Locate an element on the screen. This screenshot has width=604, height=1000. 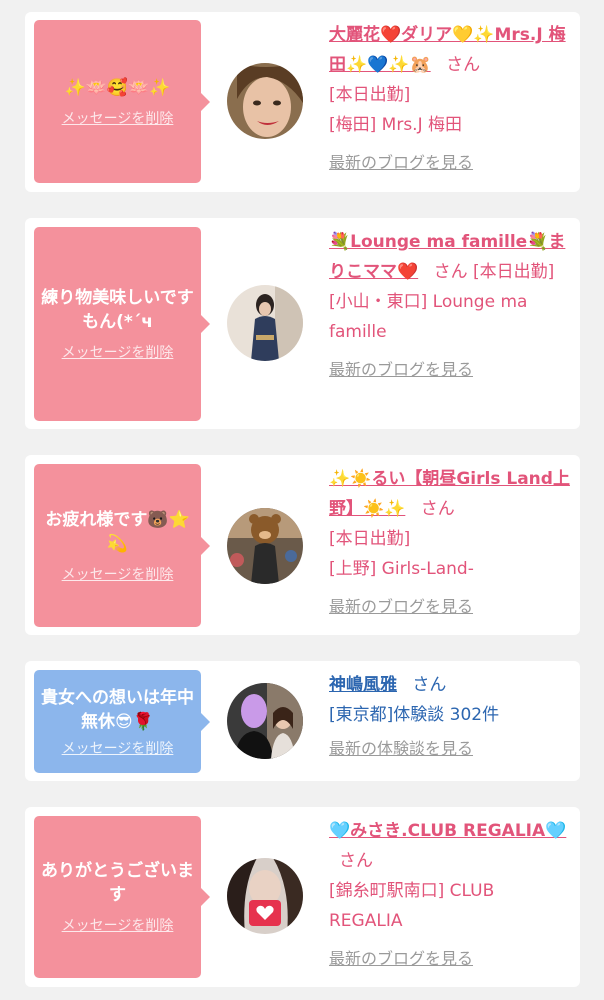
message-text: ✨🪷🥰🪷✨ is located at coordinates (117, 87).